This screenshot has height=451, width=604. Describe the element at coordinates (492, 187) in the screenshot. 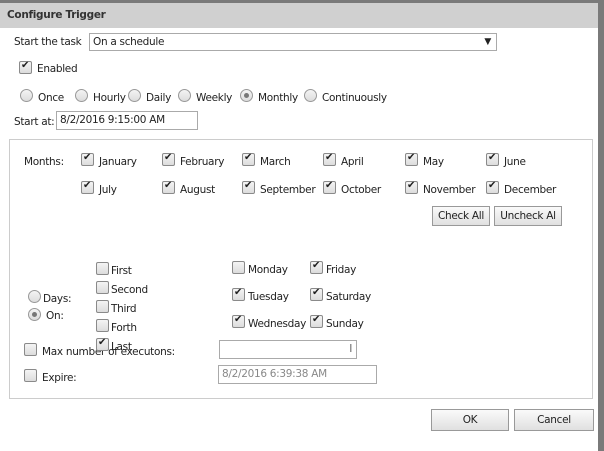

I see `month-checkbox-december` at that location.